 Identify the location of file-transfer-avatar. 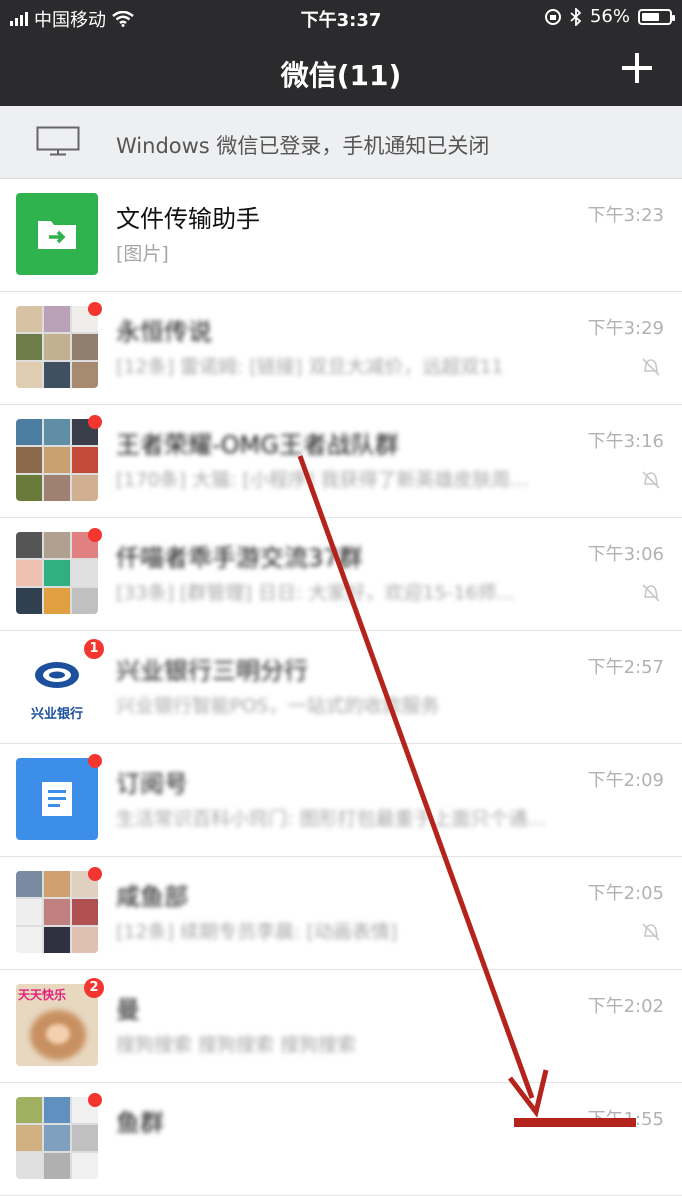
(57, 234).